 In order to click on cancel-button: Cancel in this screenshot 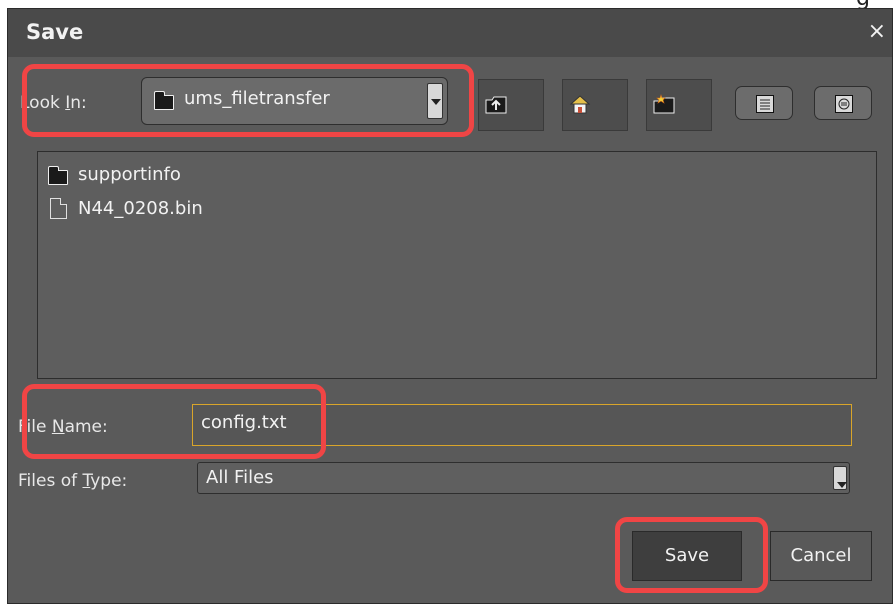, I will do `click(821, 556)`.